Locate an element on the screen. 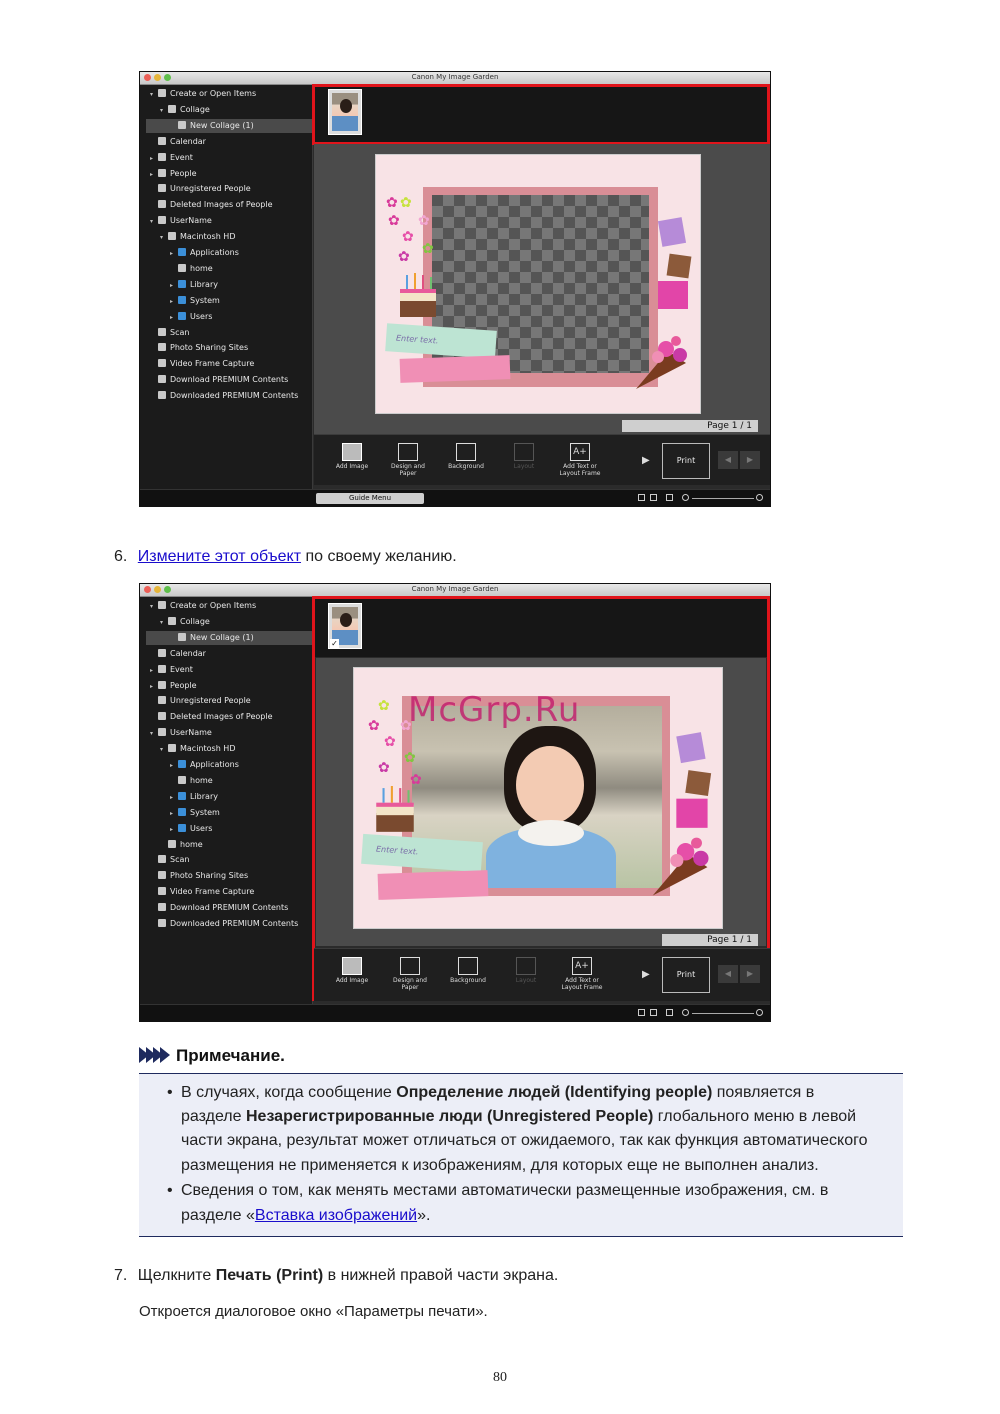 The width and height of the screenshot is (1000, 1414). edit-area: Enter text. ✿ ✿ ✿ ✿ ✿ ✿ ✿ Page 1 / 1 is located at coordinates (542, 289).